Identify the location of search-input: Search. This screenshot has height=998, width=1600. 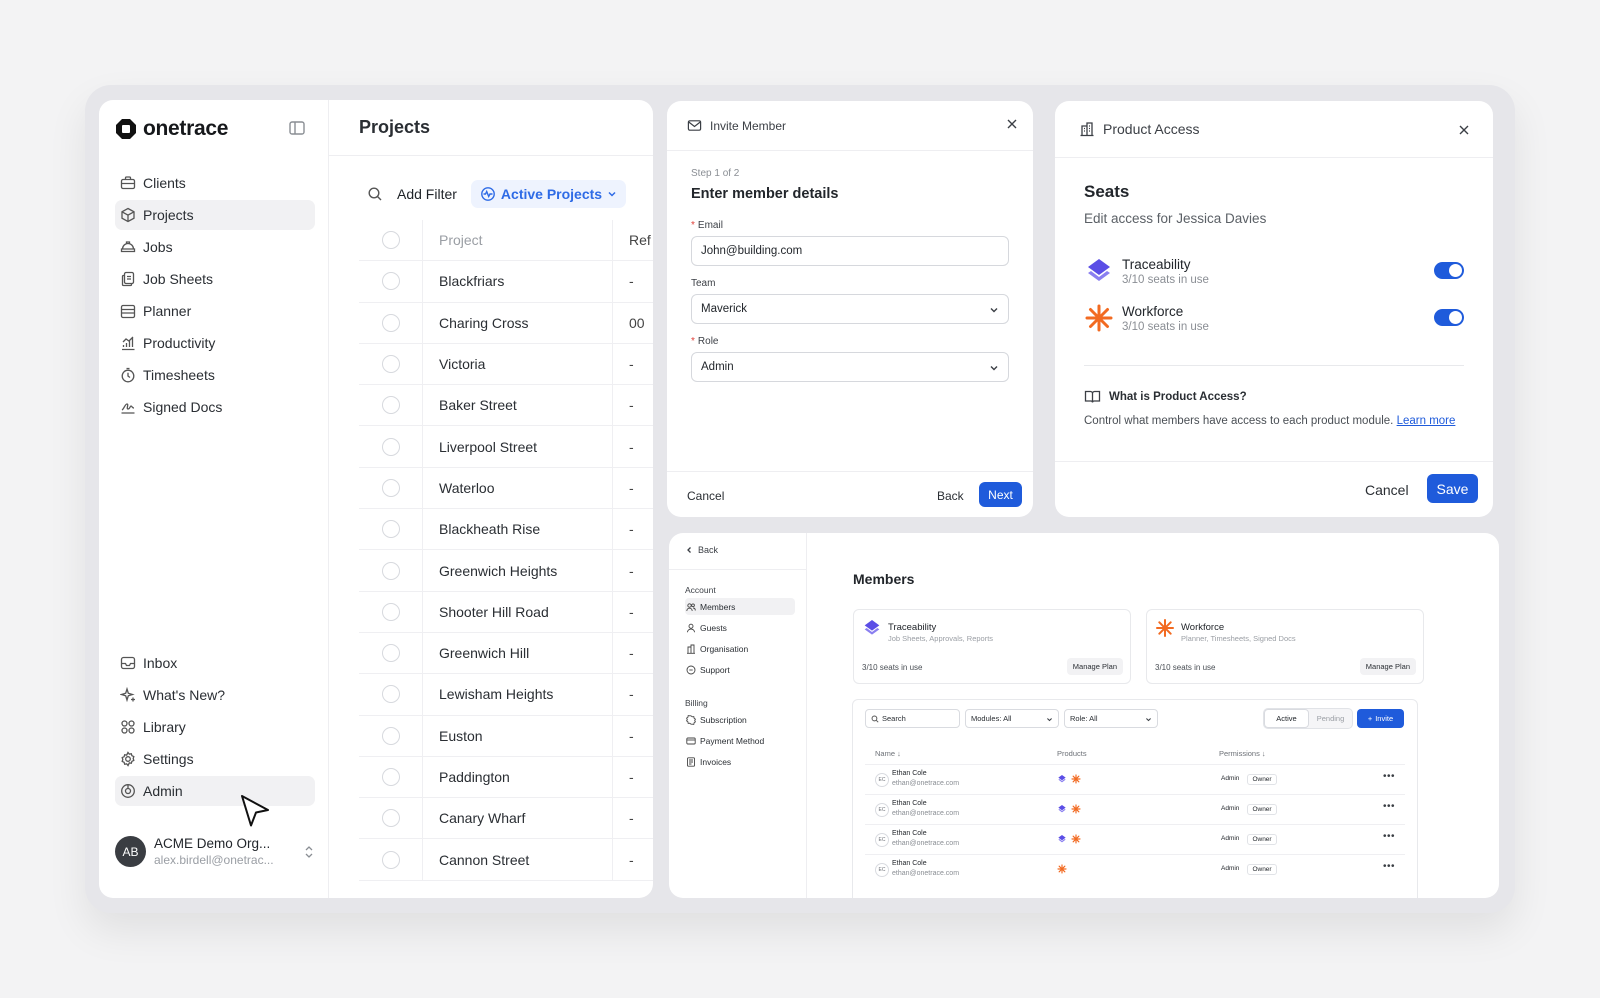
(912, 718).